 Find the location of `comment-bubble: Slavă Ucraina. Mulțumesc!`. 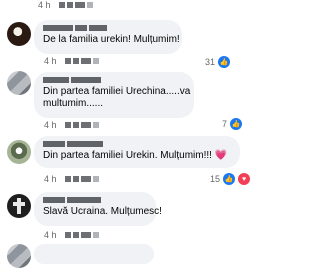

comment-bubble: Slavă Ucraina. Mulțumesc! is located at coordinates (98, 209).